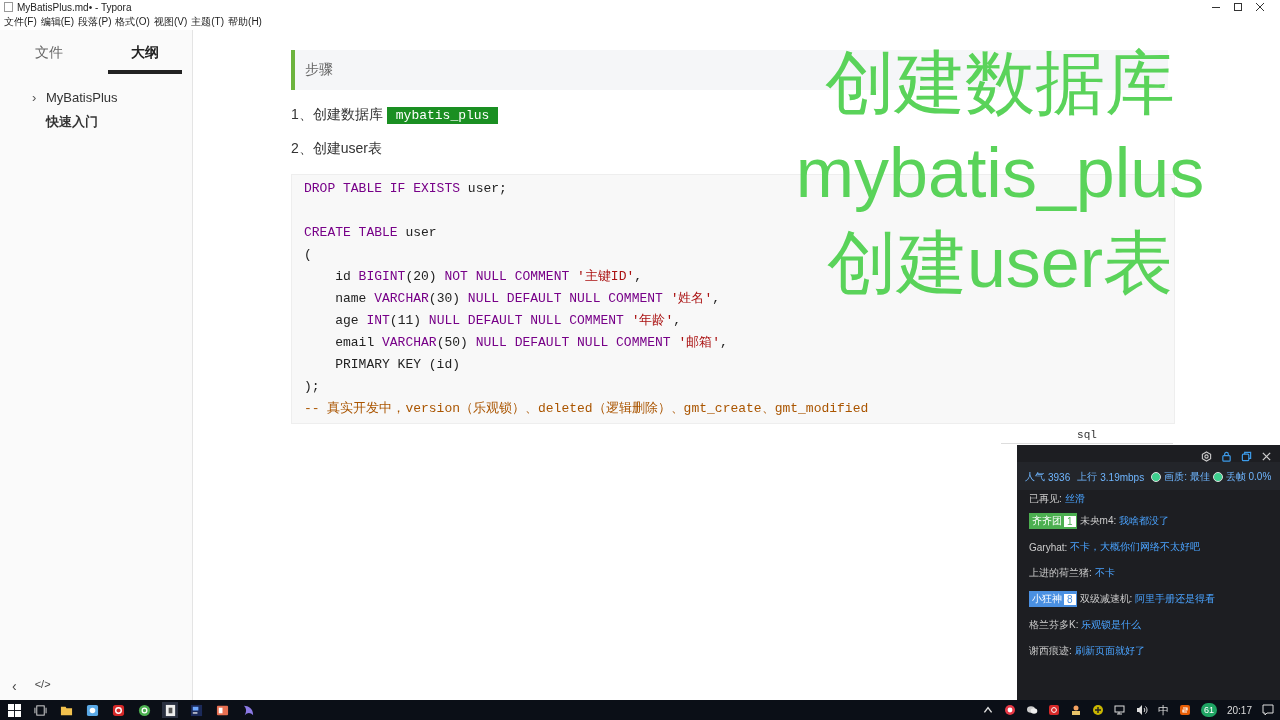 The image size is (1280, 720). I want to click on task-view-icon, so click(40, 710).